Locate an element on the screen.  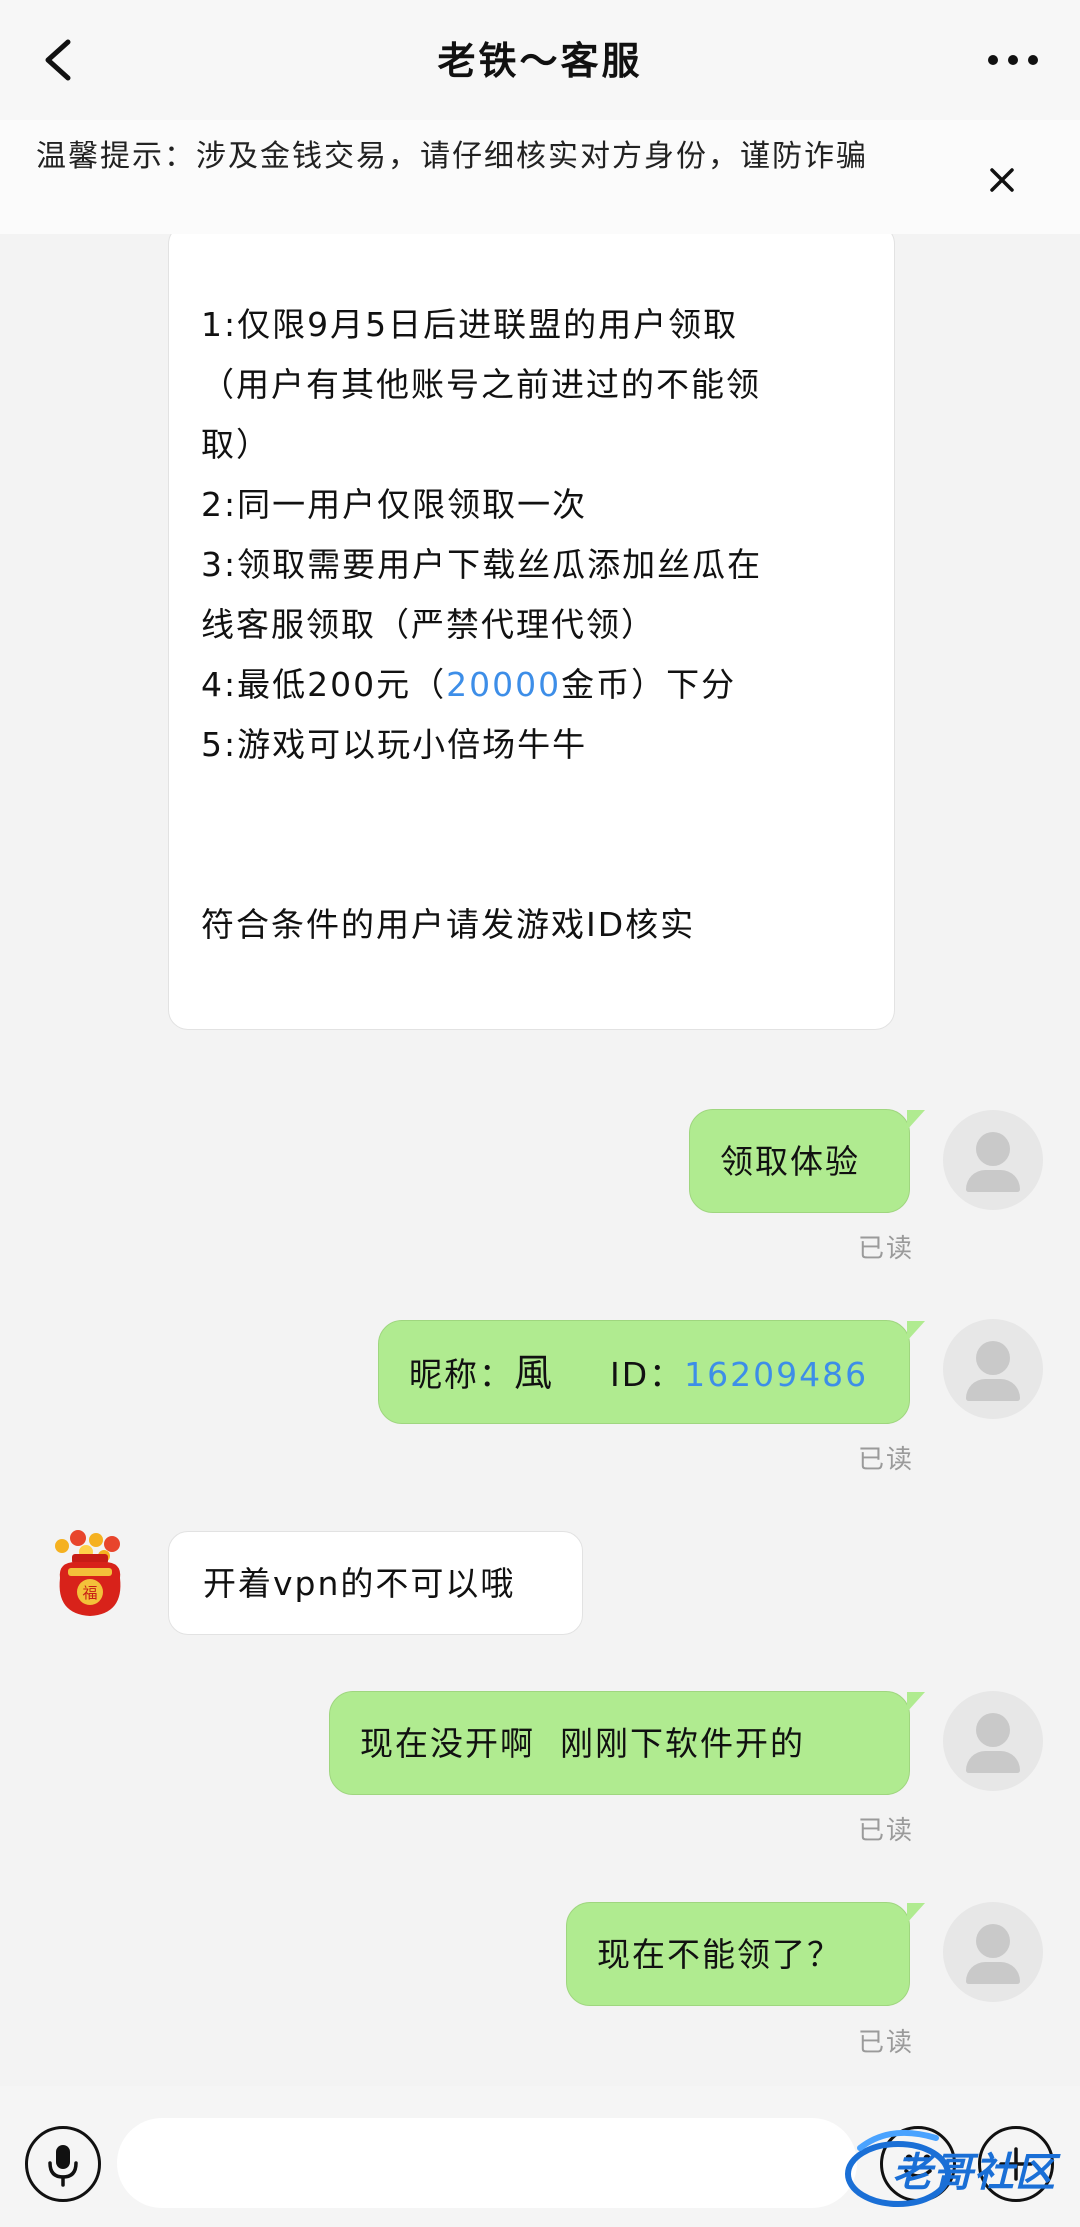
more-button is located at coordinates (1013, 60).